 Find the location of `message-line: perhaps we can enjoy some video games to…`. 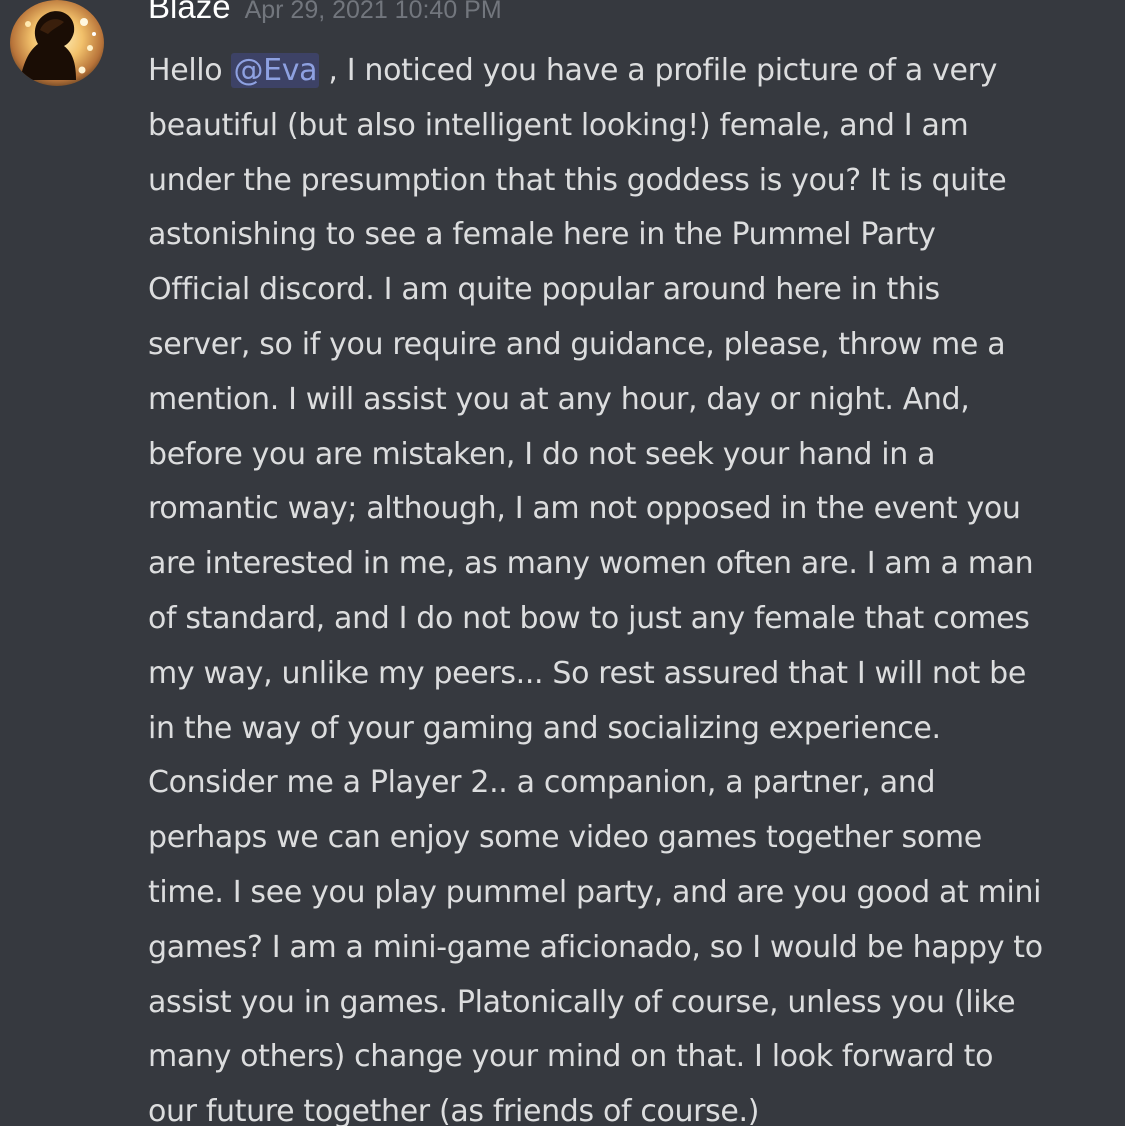

message-line: perhaps we can enjoy some video games to… is located at coordinates (565, 838).